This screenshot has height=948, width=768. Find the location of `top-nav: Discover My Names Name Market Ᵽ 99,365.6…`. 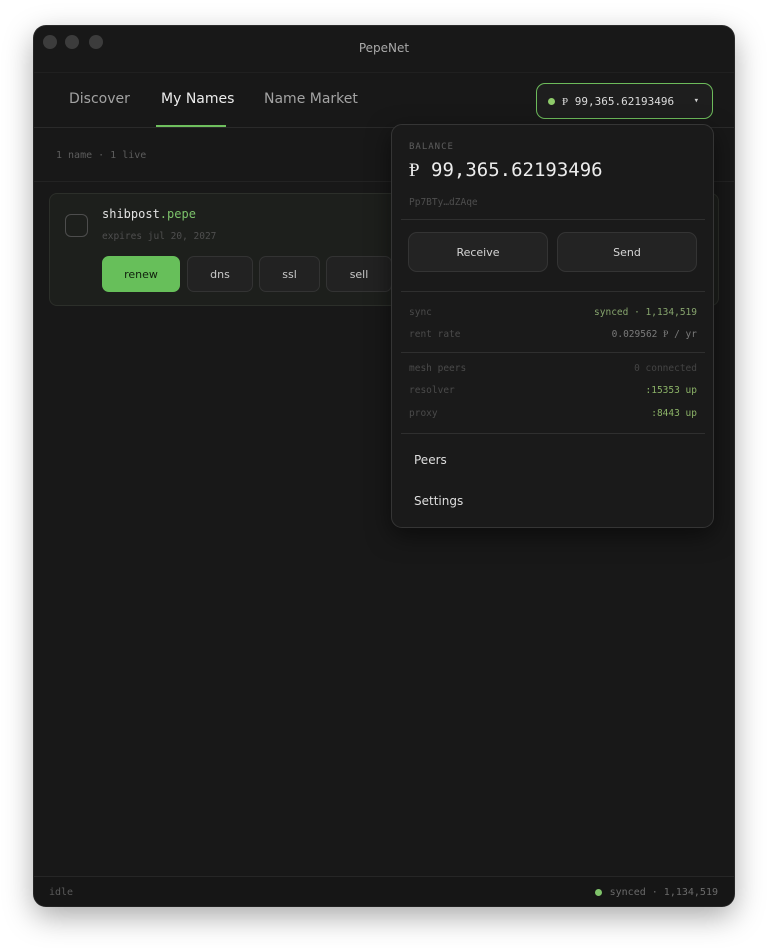

top-nav: Discover My Names Name Market Ᵽ 99,365.6… is located at coordinates (384, 100).